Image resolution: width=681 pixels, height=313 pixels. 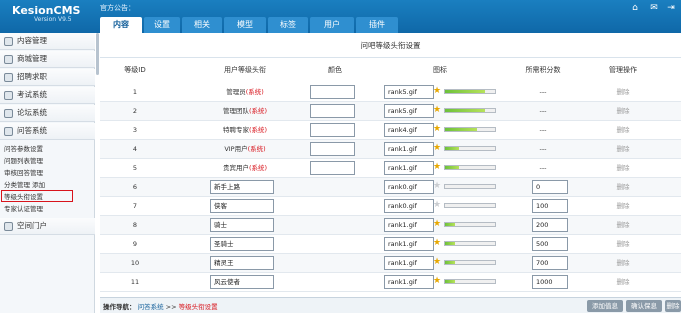 What do you see at coordinates (236, 92) in the screenshot?
I see `title-text: 管理员` at bounding box center [236, 92].